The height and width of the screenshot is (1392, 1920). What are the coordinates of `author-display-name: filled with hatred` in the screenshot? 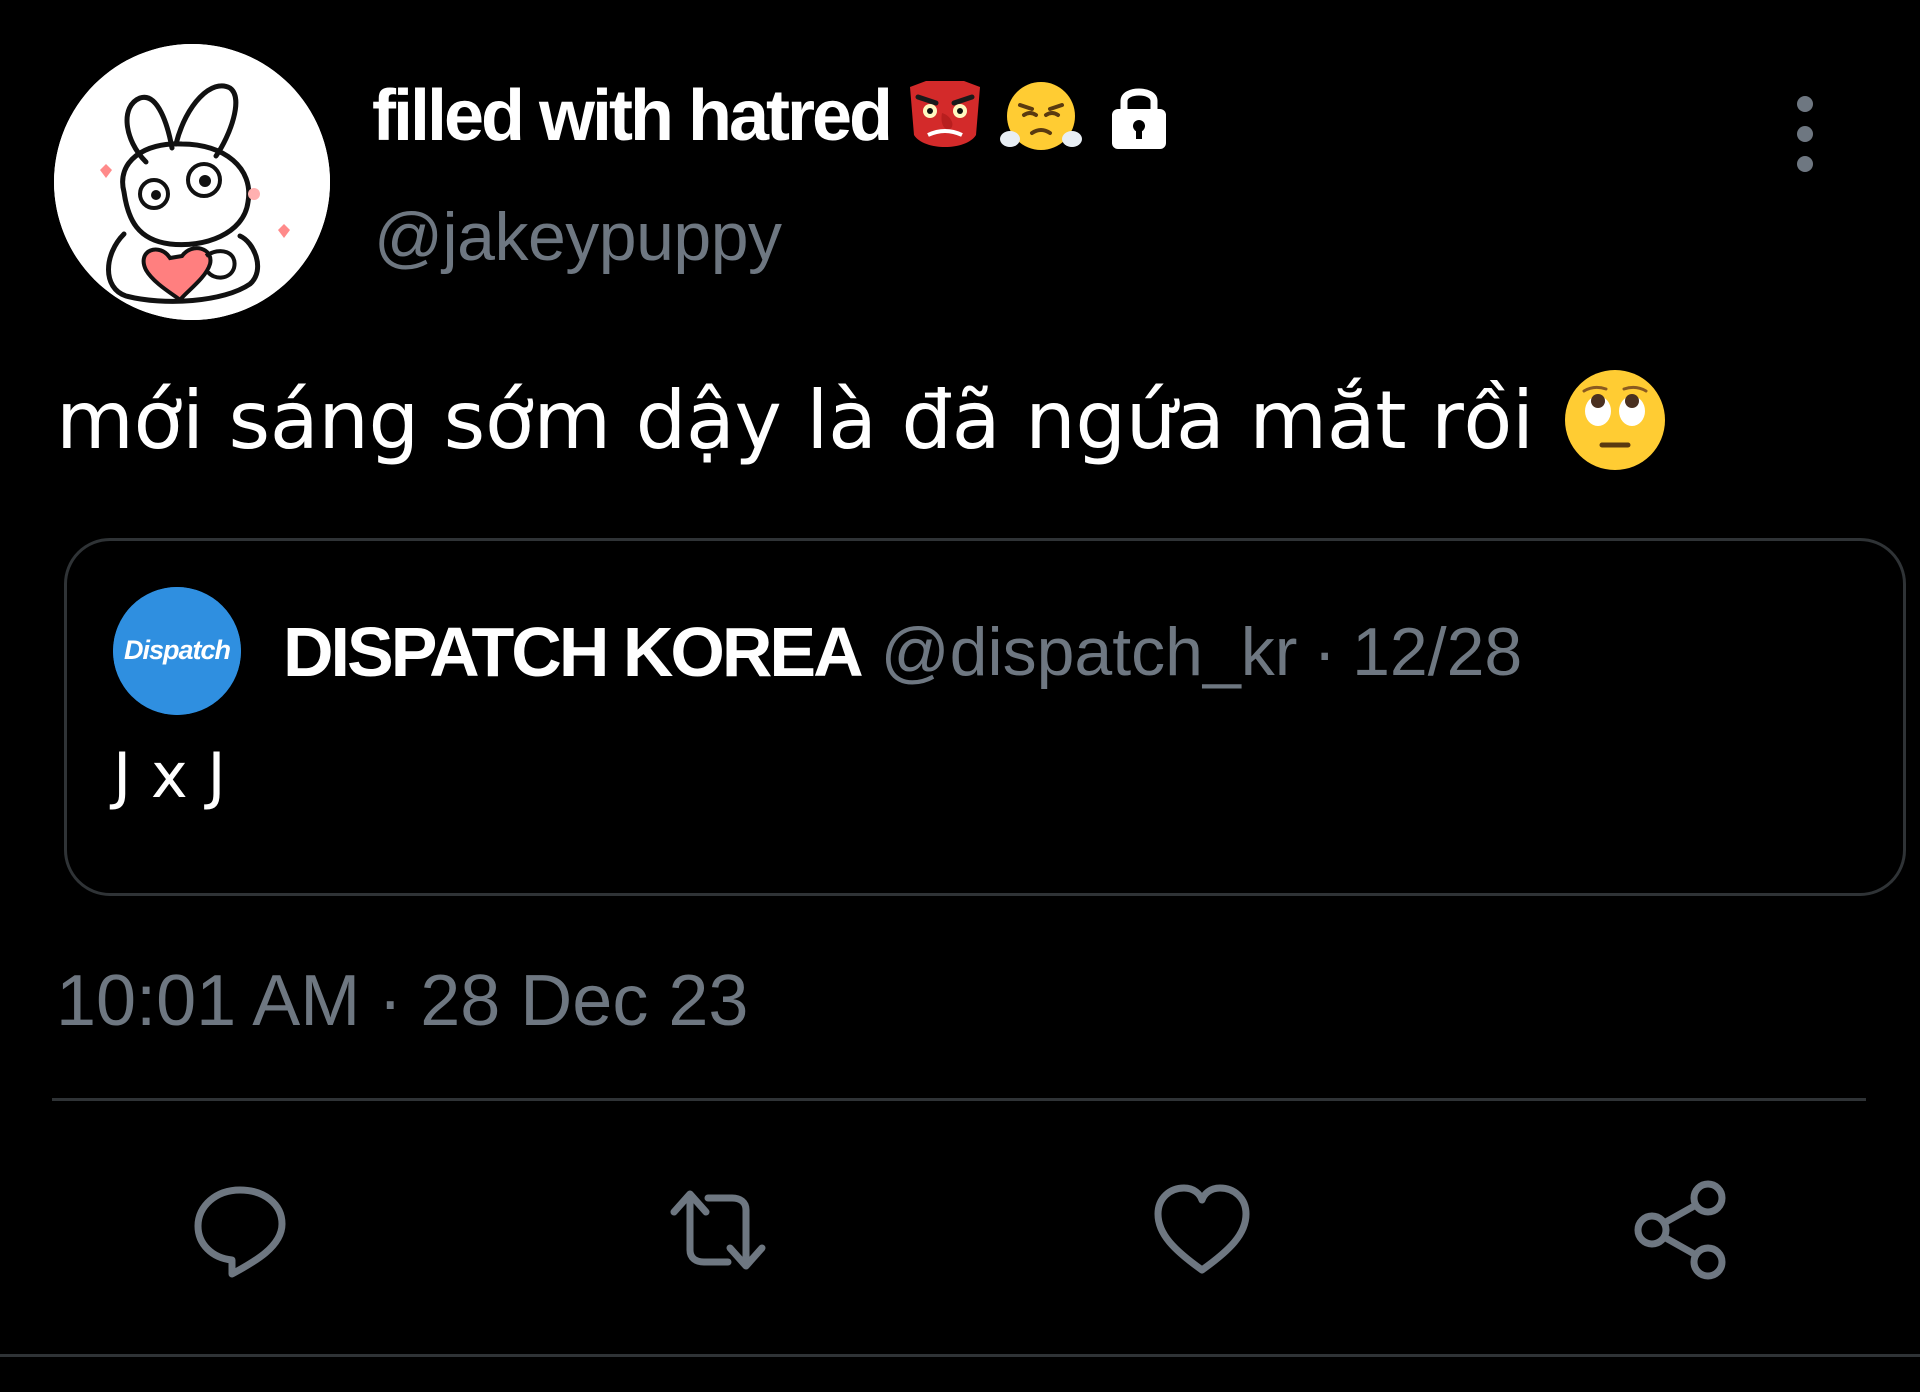 It's located at (632, 116).